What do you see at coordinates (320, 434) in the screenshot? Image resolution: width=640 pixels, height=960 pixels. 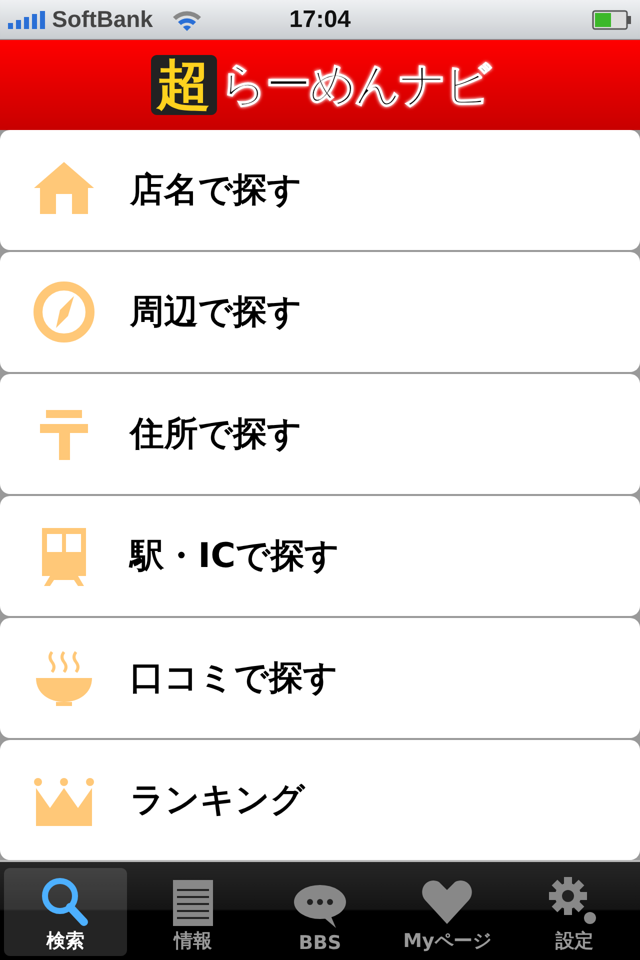 I see `menu-item: 住所で探す` at bounding box center [320, 434].